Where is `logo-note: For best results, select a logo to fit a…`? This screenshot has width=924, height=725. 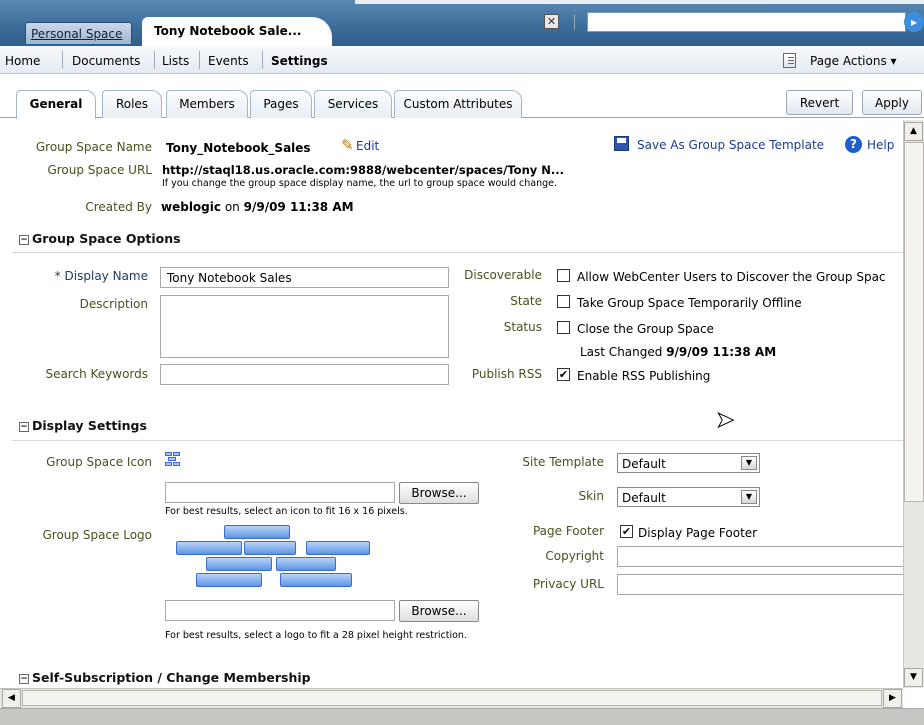
logo-note: For best results, select a logo to fit a… is located at coordinates (316, 635).